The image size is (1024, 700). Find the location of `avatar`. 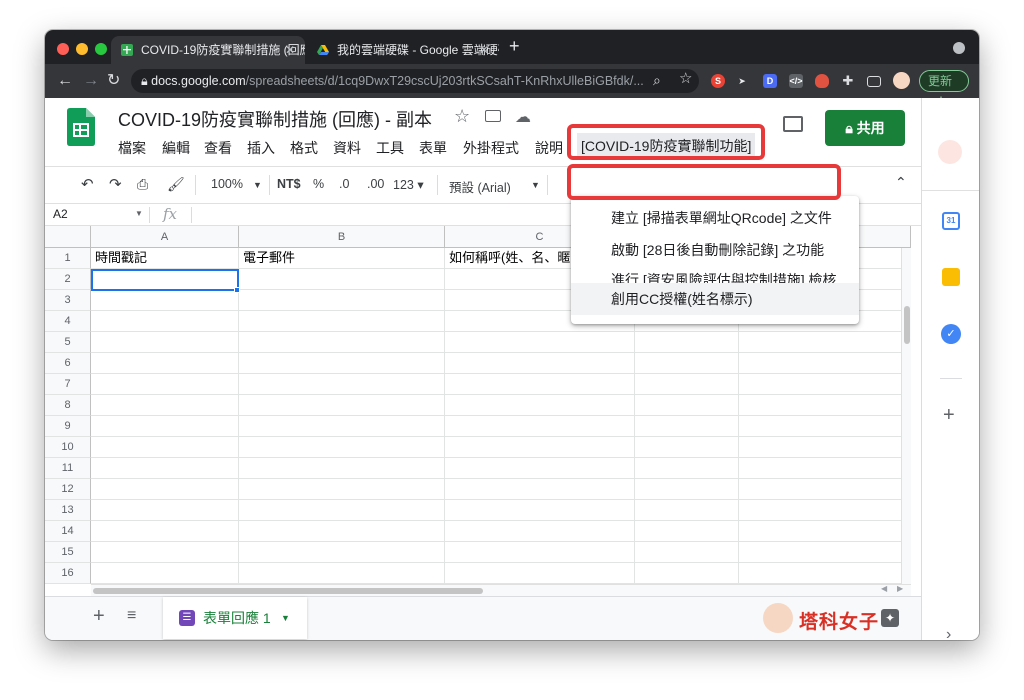

avatar is located at coordinates (950, 152).